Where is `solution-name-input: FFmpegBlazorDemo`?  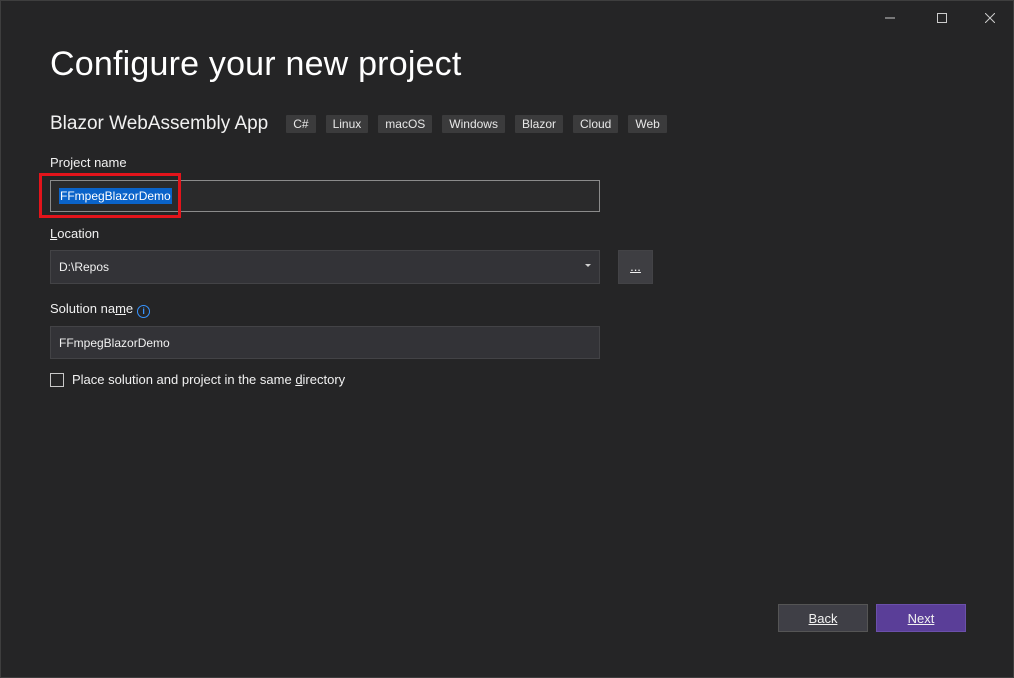
solution-name-input: FFmpegBlazorDemo is located at coordinates (325, 342).